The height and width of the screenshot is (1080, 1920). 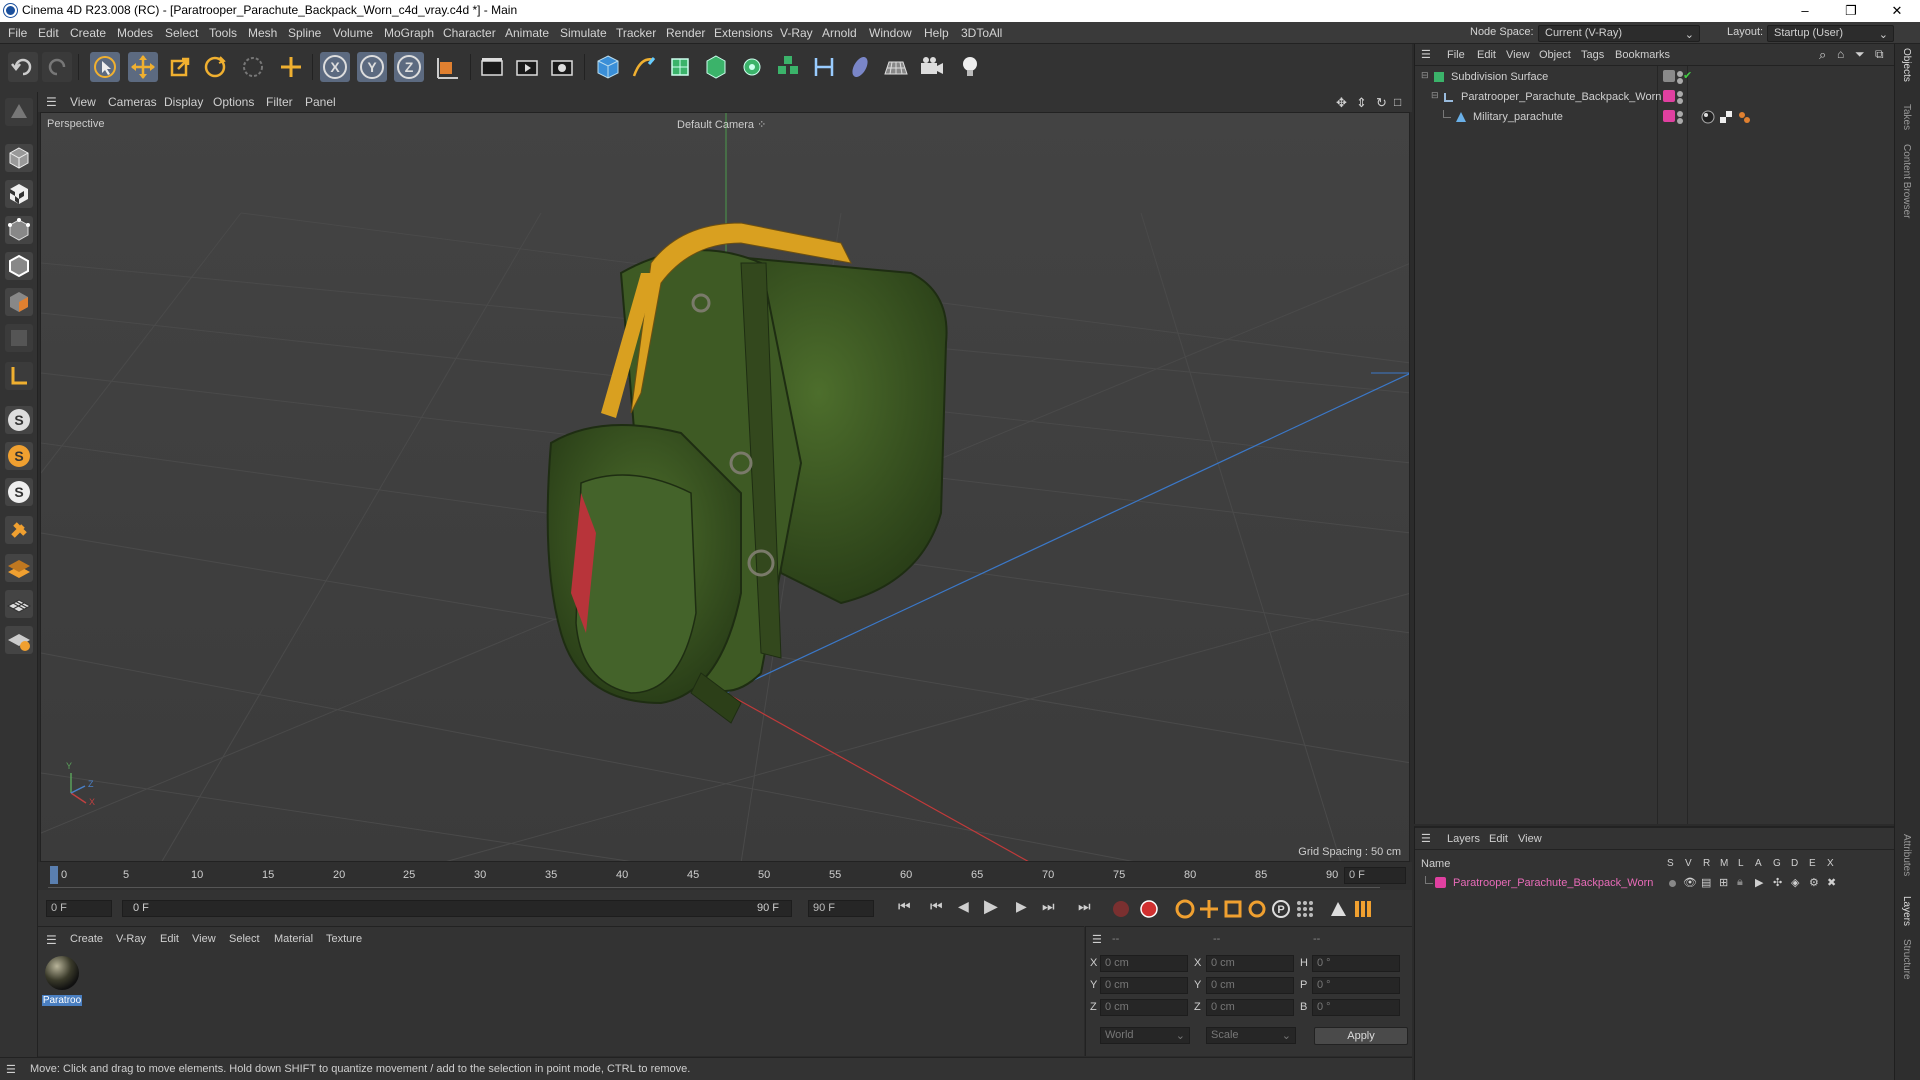 What do you see at coordinates (1740, 882) in the screenshot?
I see `lock-icon: 🔒︎` at bounding box center [1740, 882].